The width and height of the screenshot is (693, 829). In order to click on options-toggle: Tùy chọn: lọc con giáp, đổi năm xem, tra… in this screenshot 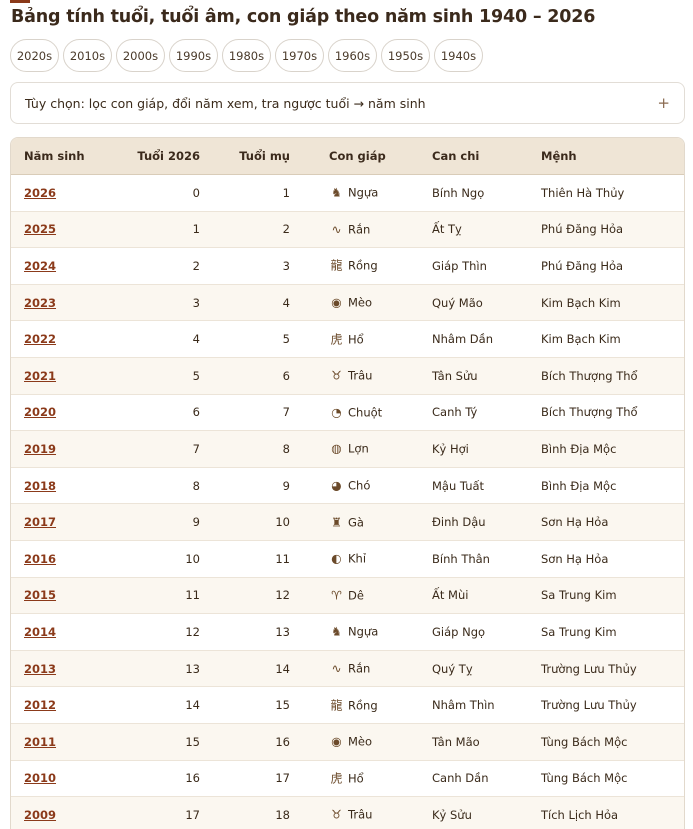, I will do `click(347, 103)`.